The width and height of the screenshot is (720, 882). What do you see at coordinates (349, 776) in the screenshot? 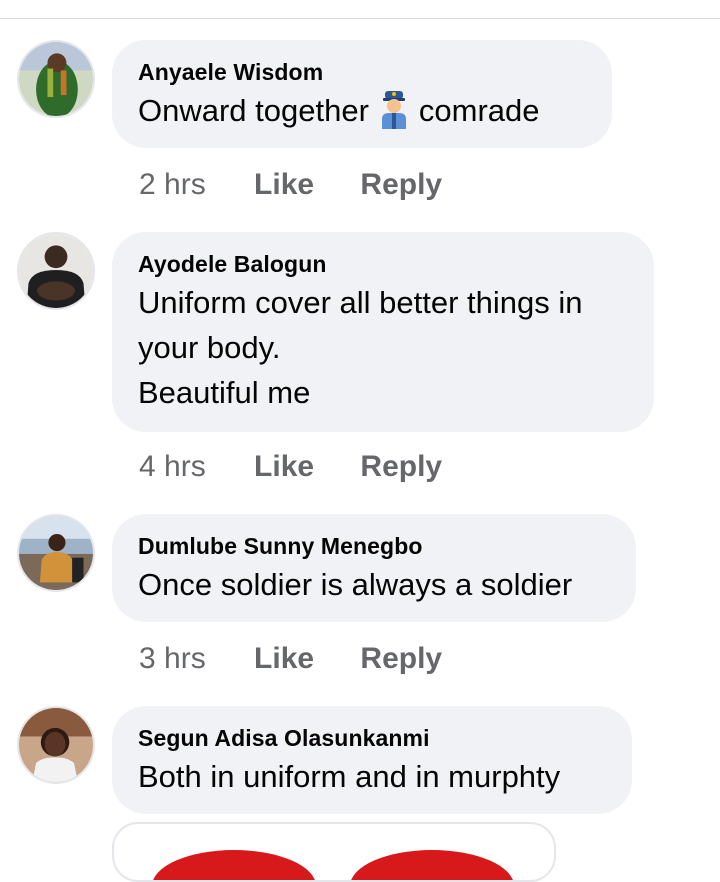
I see `comment-text: Both in uniform and in murphty` at bounding box center [349, 776].